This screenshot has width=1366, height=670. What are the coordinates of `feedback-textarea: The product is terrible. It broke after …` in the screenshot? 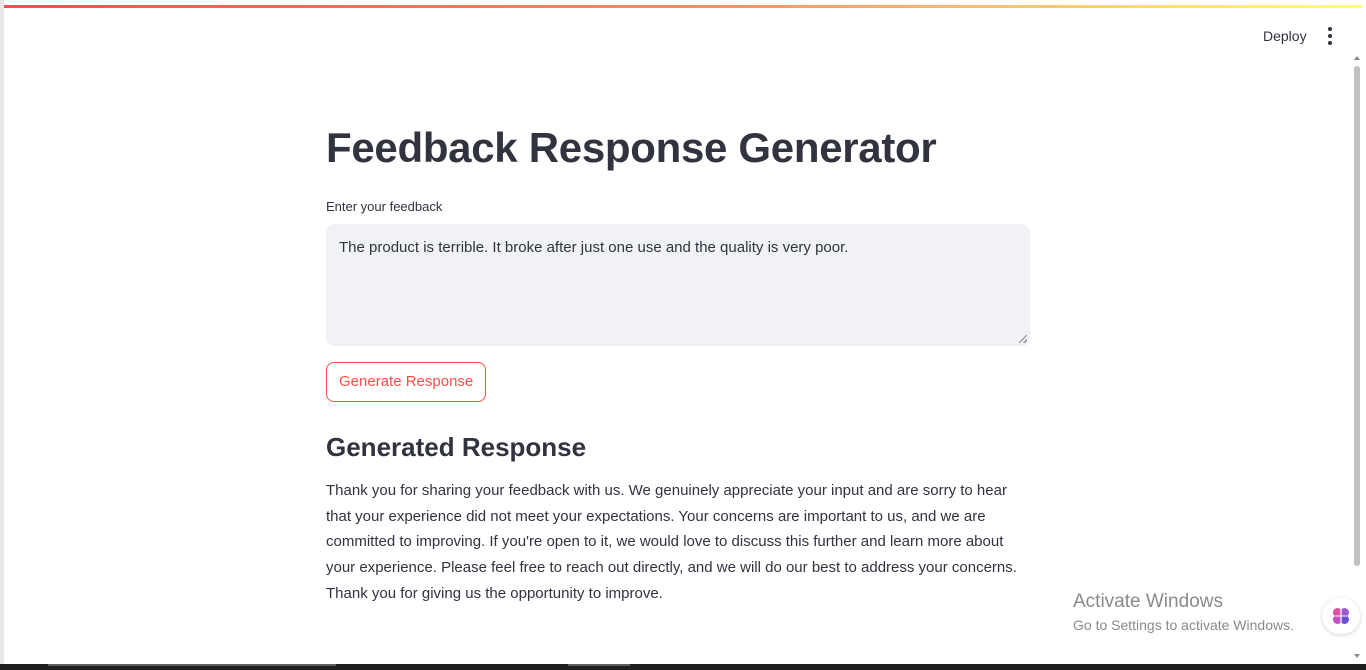 It's located at (678, 285).